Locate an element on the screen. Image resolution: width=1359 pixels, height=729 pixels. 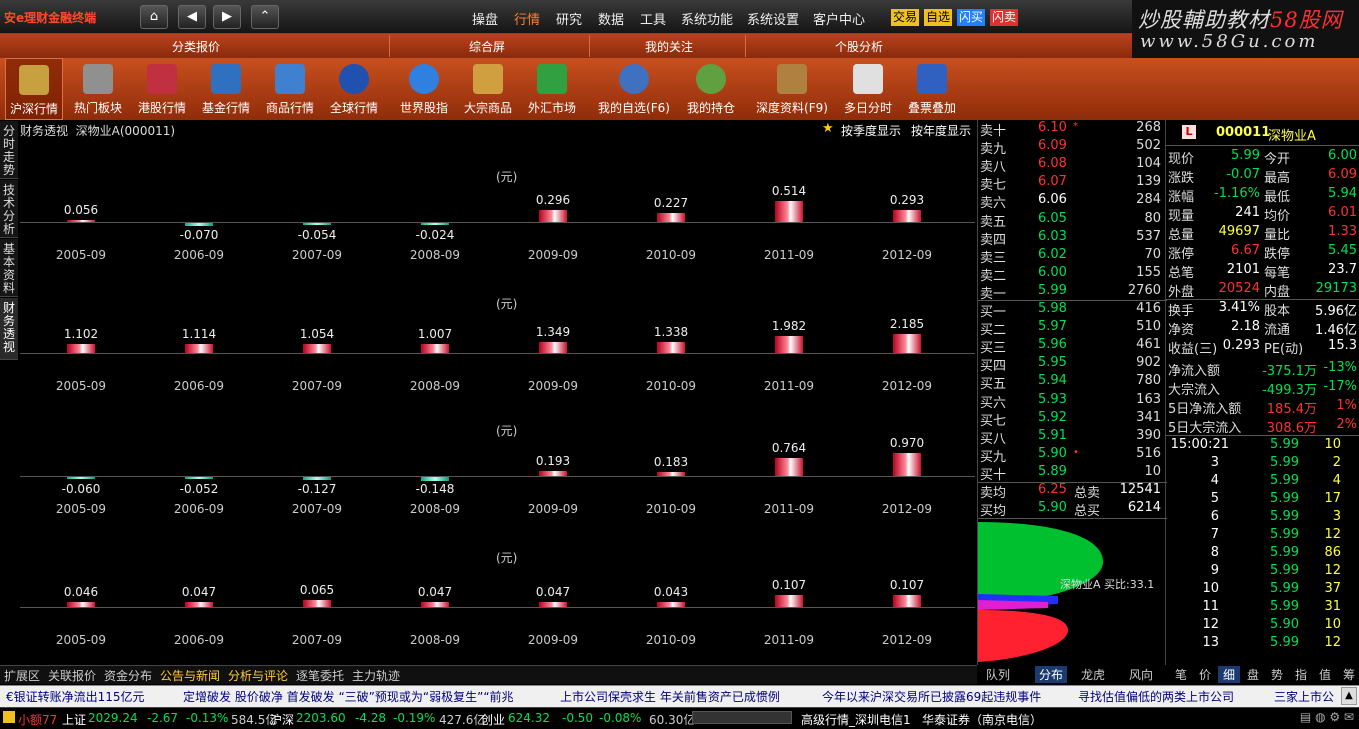
tool-hushen-quotes: 沪深行情 is located at coordinates (34, 89).